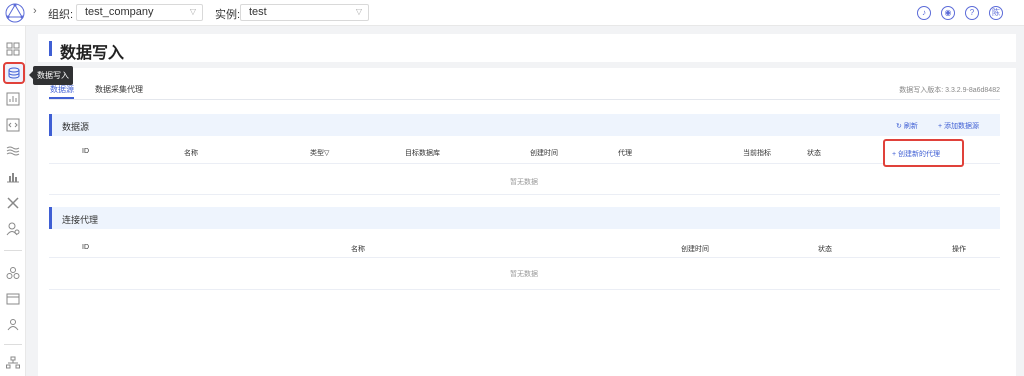  What do you see at coordinates (695, 249) in the screenshot?
I see `agent-column-header-created: 创建时间` at bounding box center [695, 249].